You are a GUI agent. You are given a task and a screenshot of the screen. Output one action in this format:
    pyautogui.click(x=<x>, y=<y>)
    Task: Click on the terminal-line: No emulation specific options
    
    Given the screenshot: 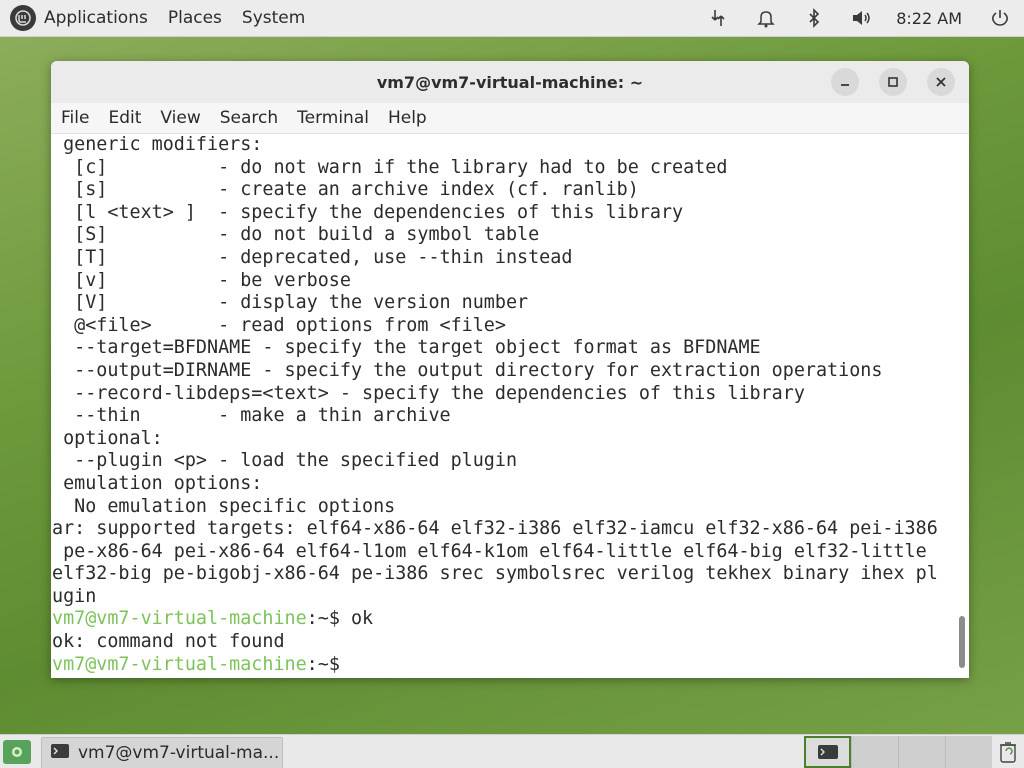 What is the action you would take?
    pyautogui.click(x=224, y=506)
    